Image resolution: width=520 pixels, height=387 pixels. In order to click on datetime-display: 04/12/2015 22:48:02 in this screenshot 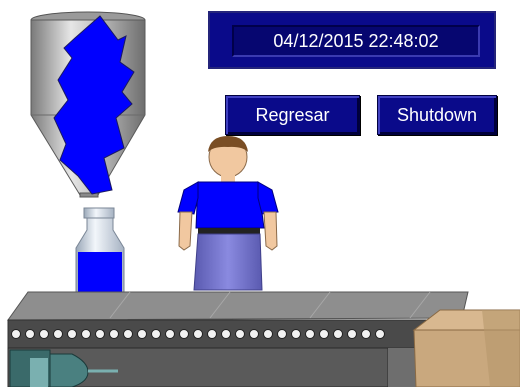, I will do `click(356, 41)`.